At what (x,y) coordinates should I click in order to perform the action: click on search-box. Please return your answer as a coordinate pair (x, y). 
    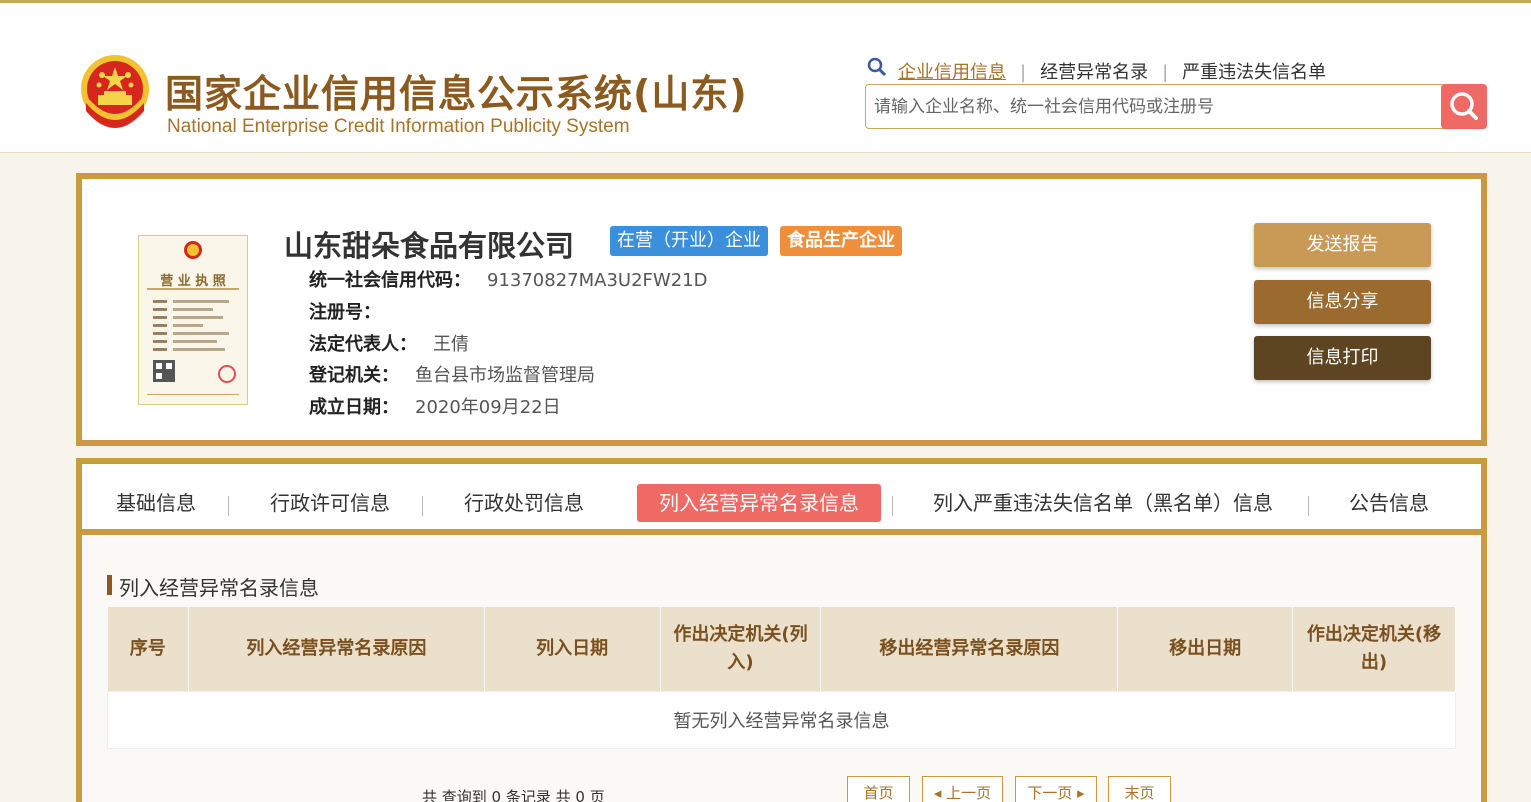
    Looking at the image, I should click on (1176, 106).